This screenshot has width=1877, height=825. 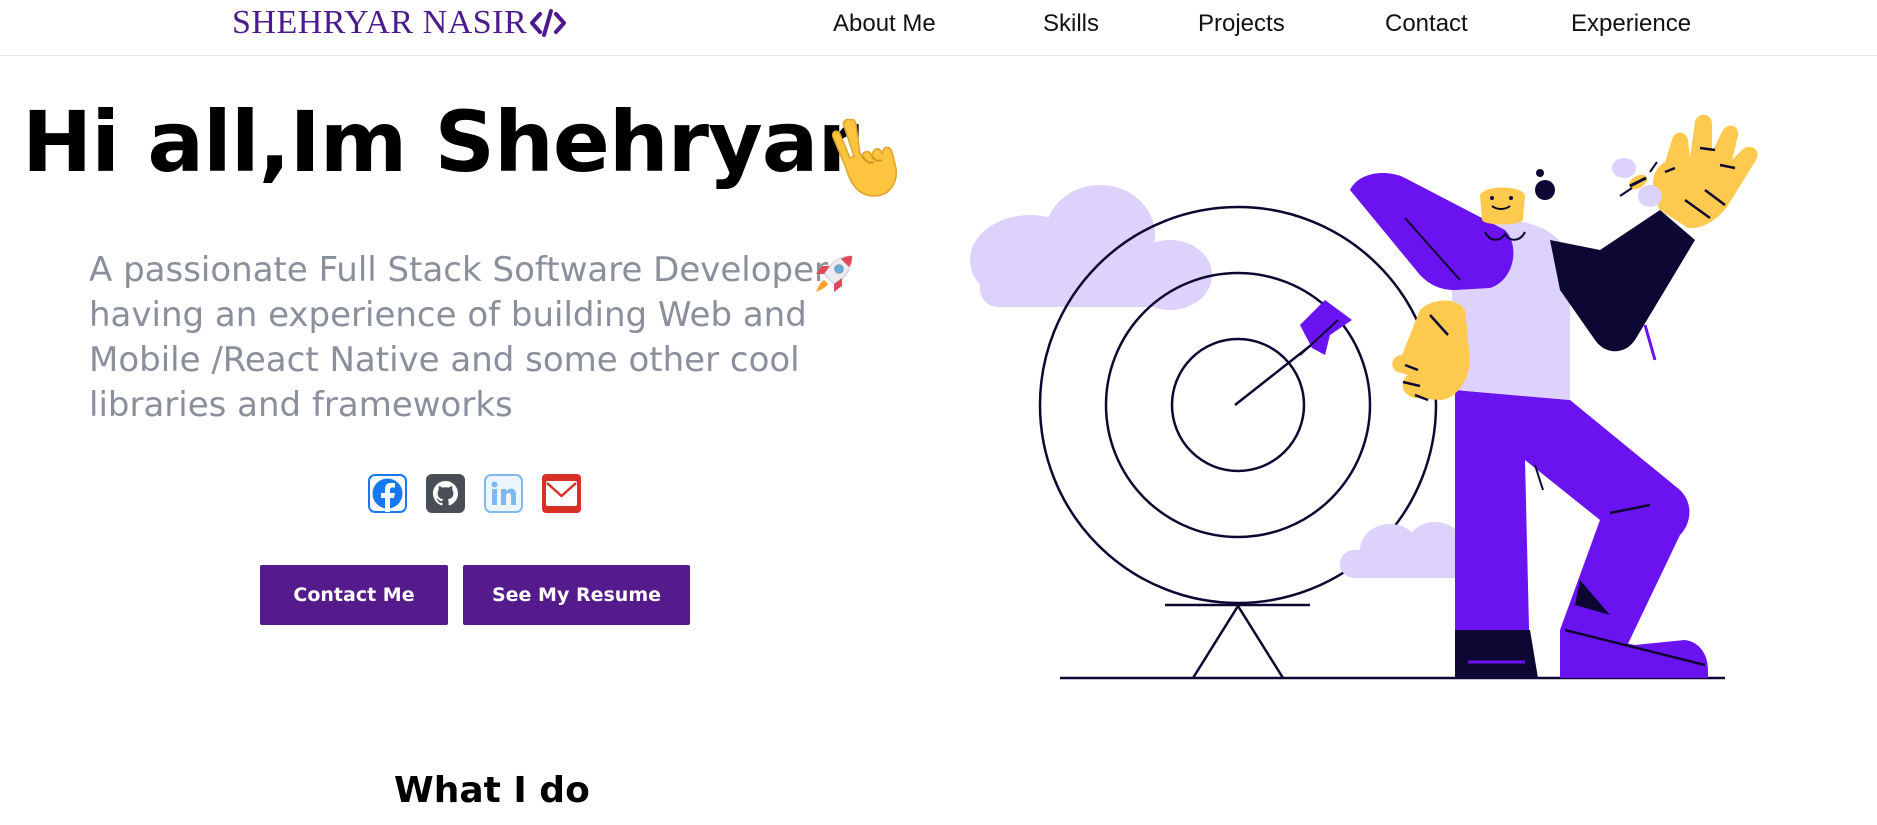 I want to click on nav-link-contact: Contact, so click(x=1426, y=24).